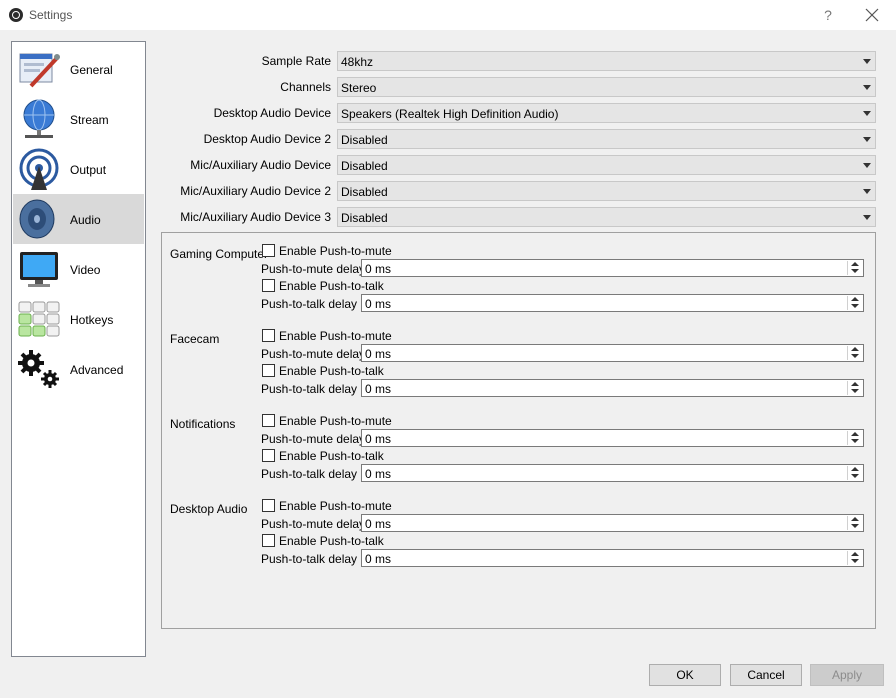  I want to click on audio-icon, so click(37, 219).